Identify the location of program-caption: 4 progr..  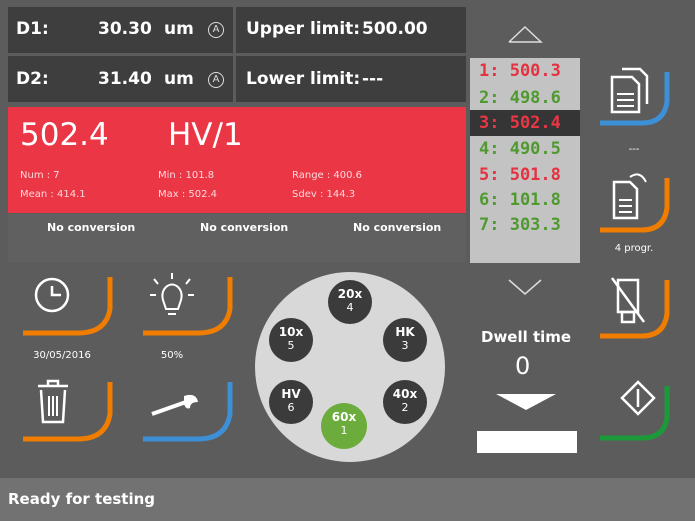
(634, 248).